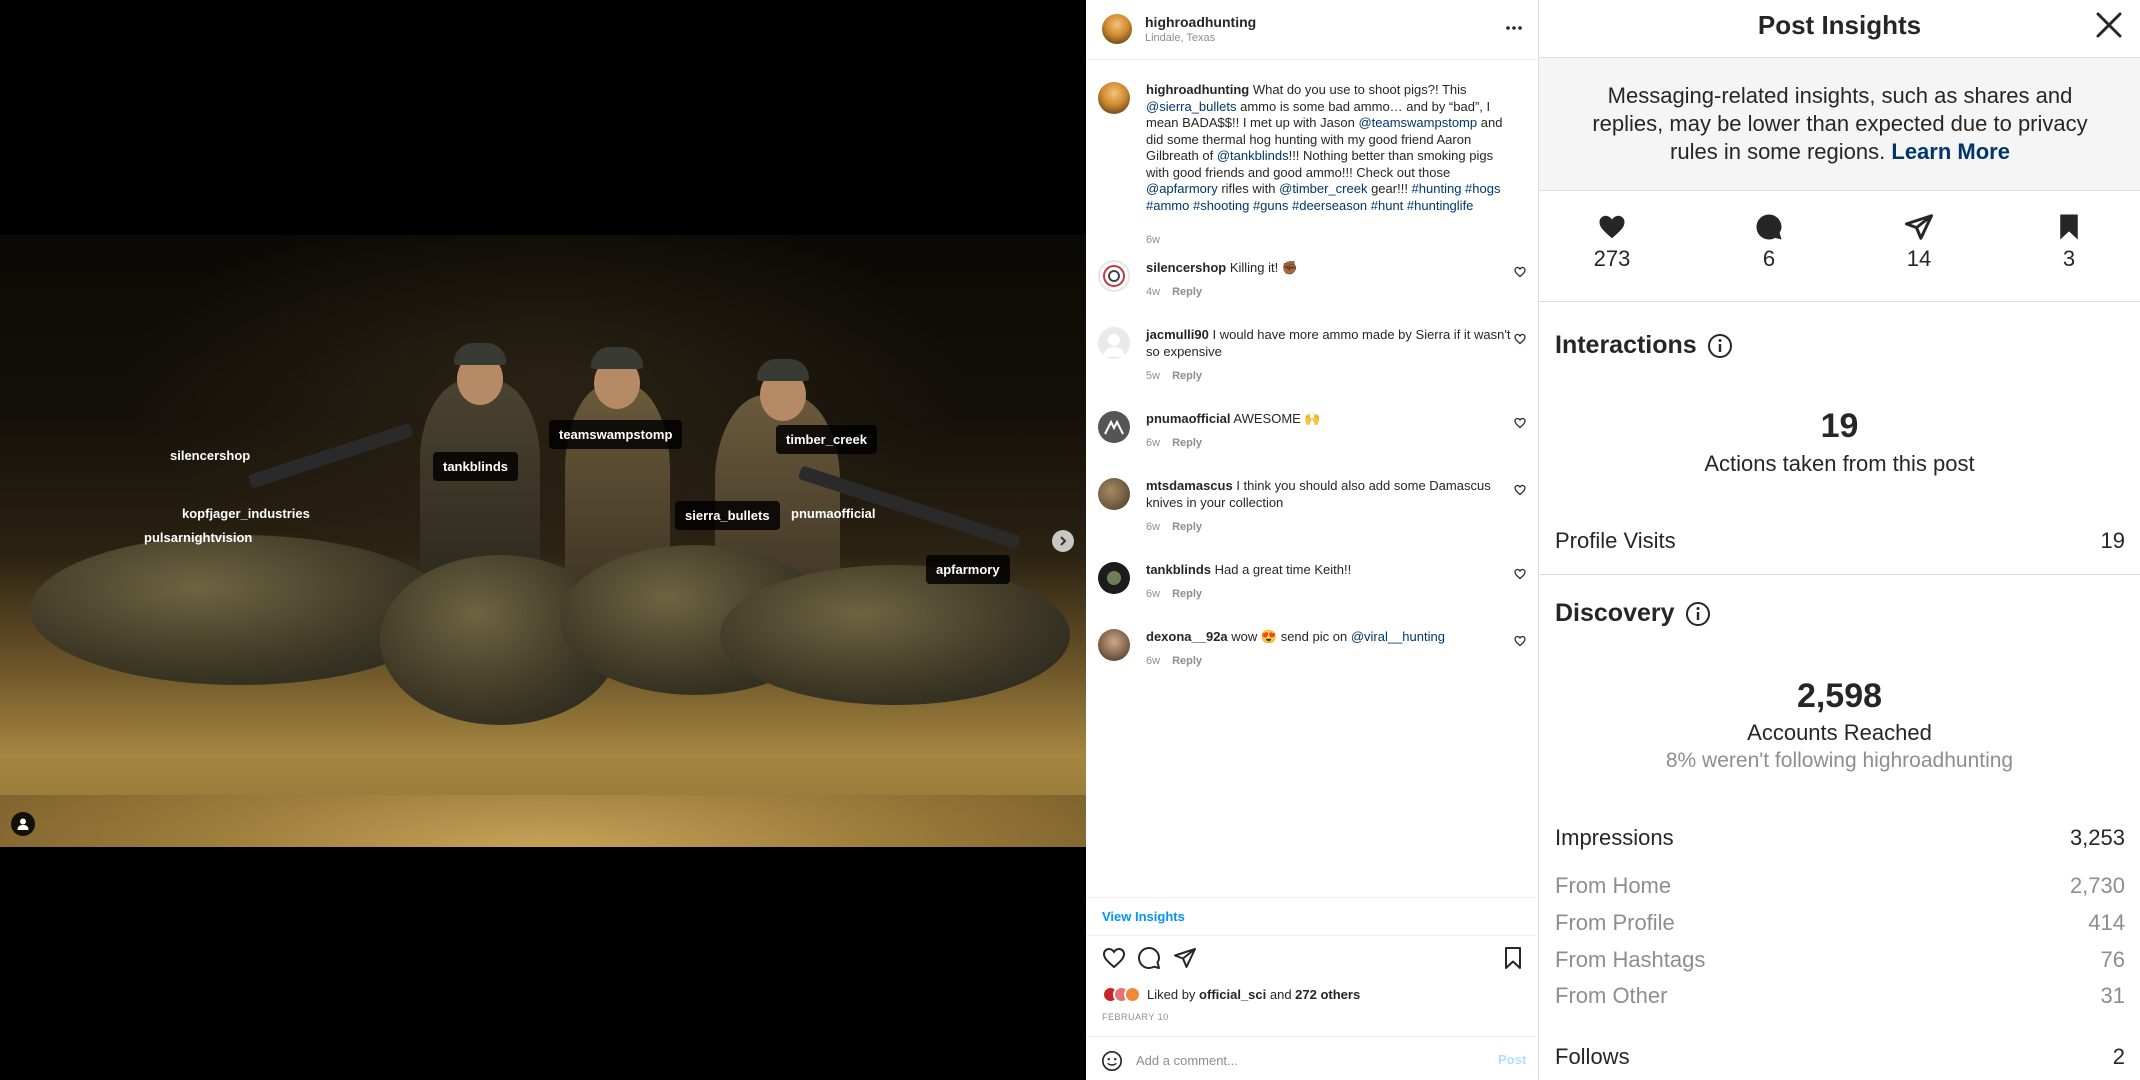 The width and height of the screenshot is (2140, 1080). What do you see at coordinates (1185, 958) in the screenshot?
I see `share-icon` at bounding box center [1185, 958].